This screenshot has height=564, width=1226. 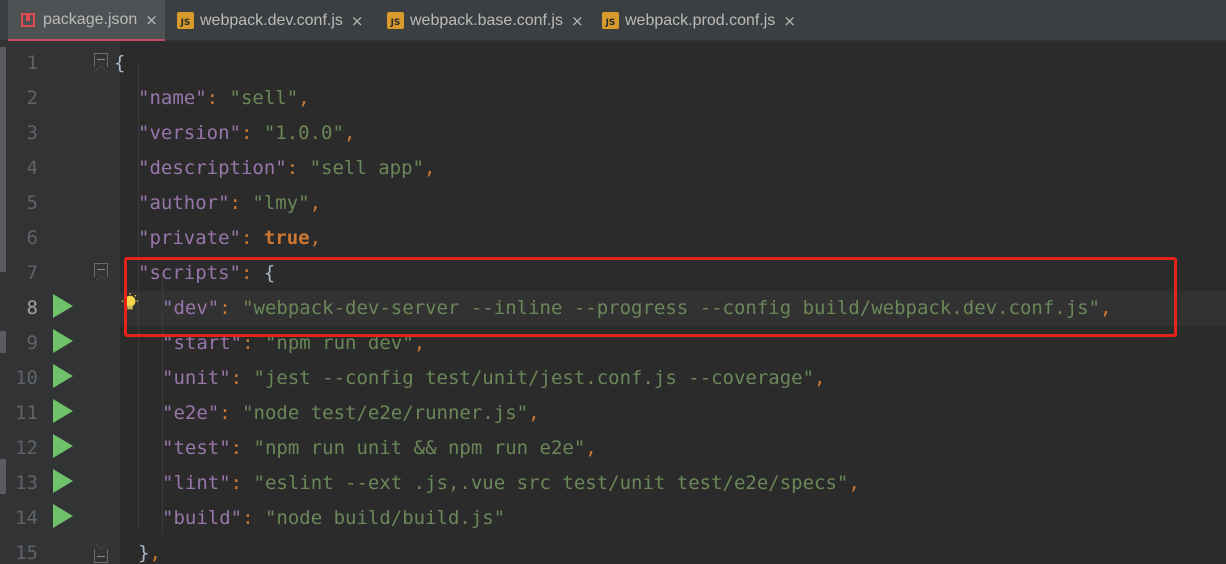 I want to click on code-line-15: },, so click(x=149, y=550).